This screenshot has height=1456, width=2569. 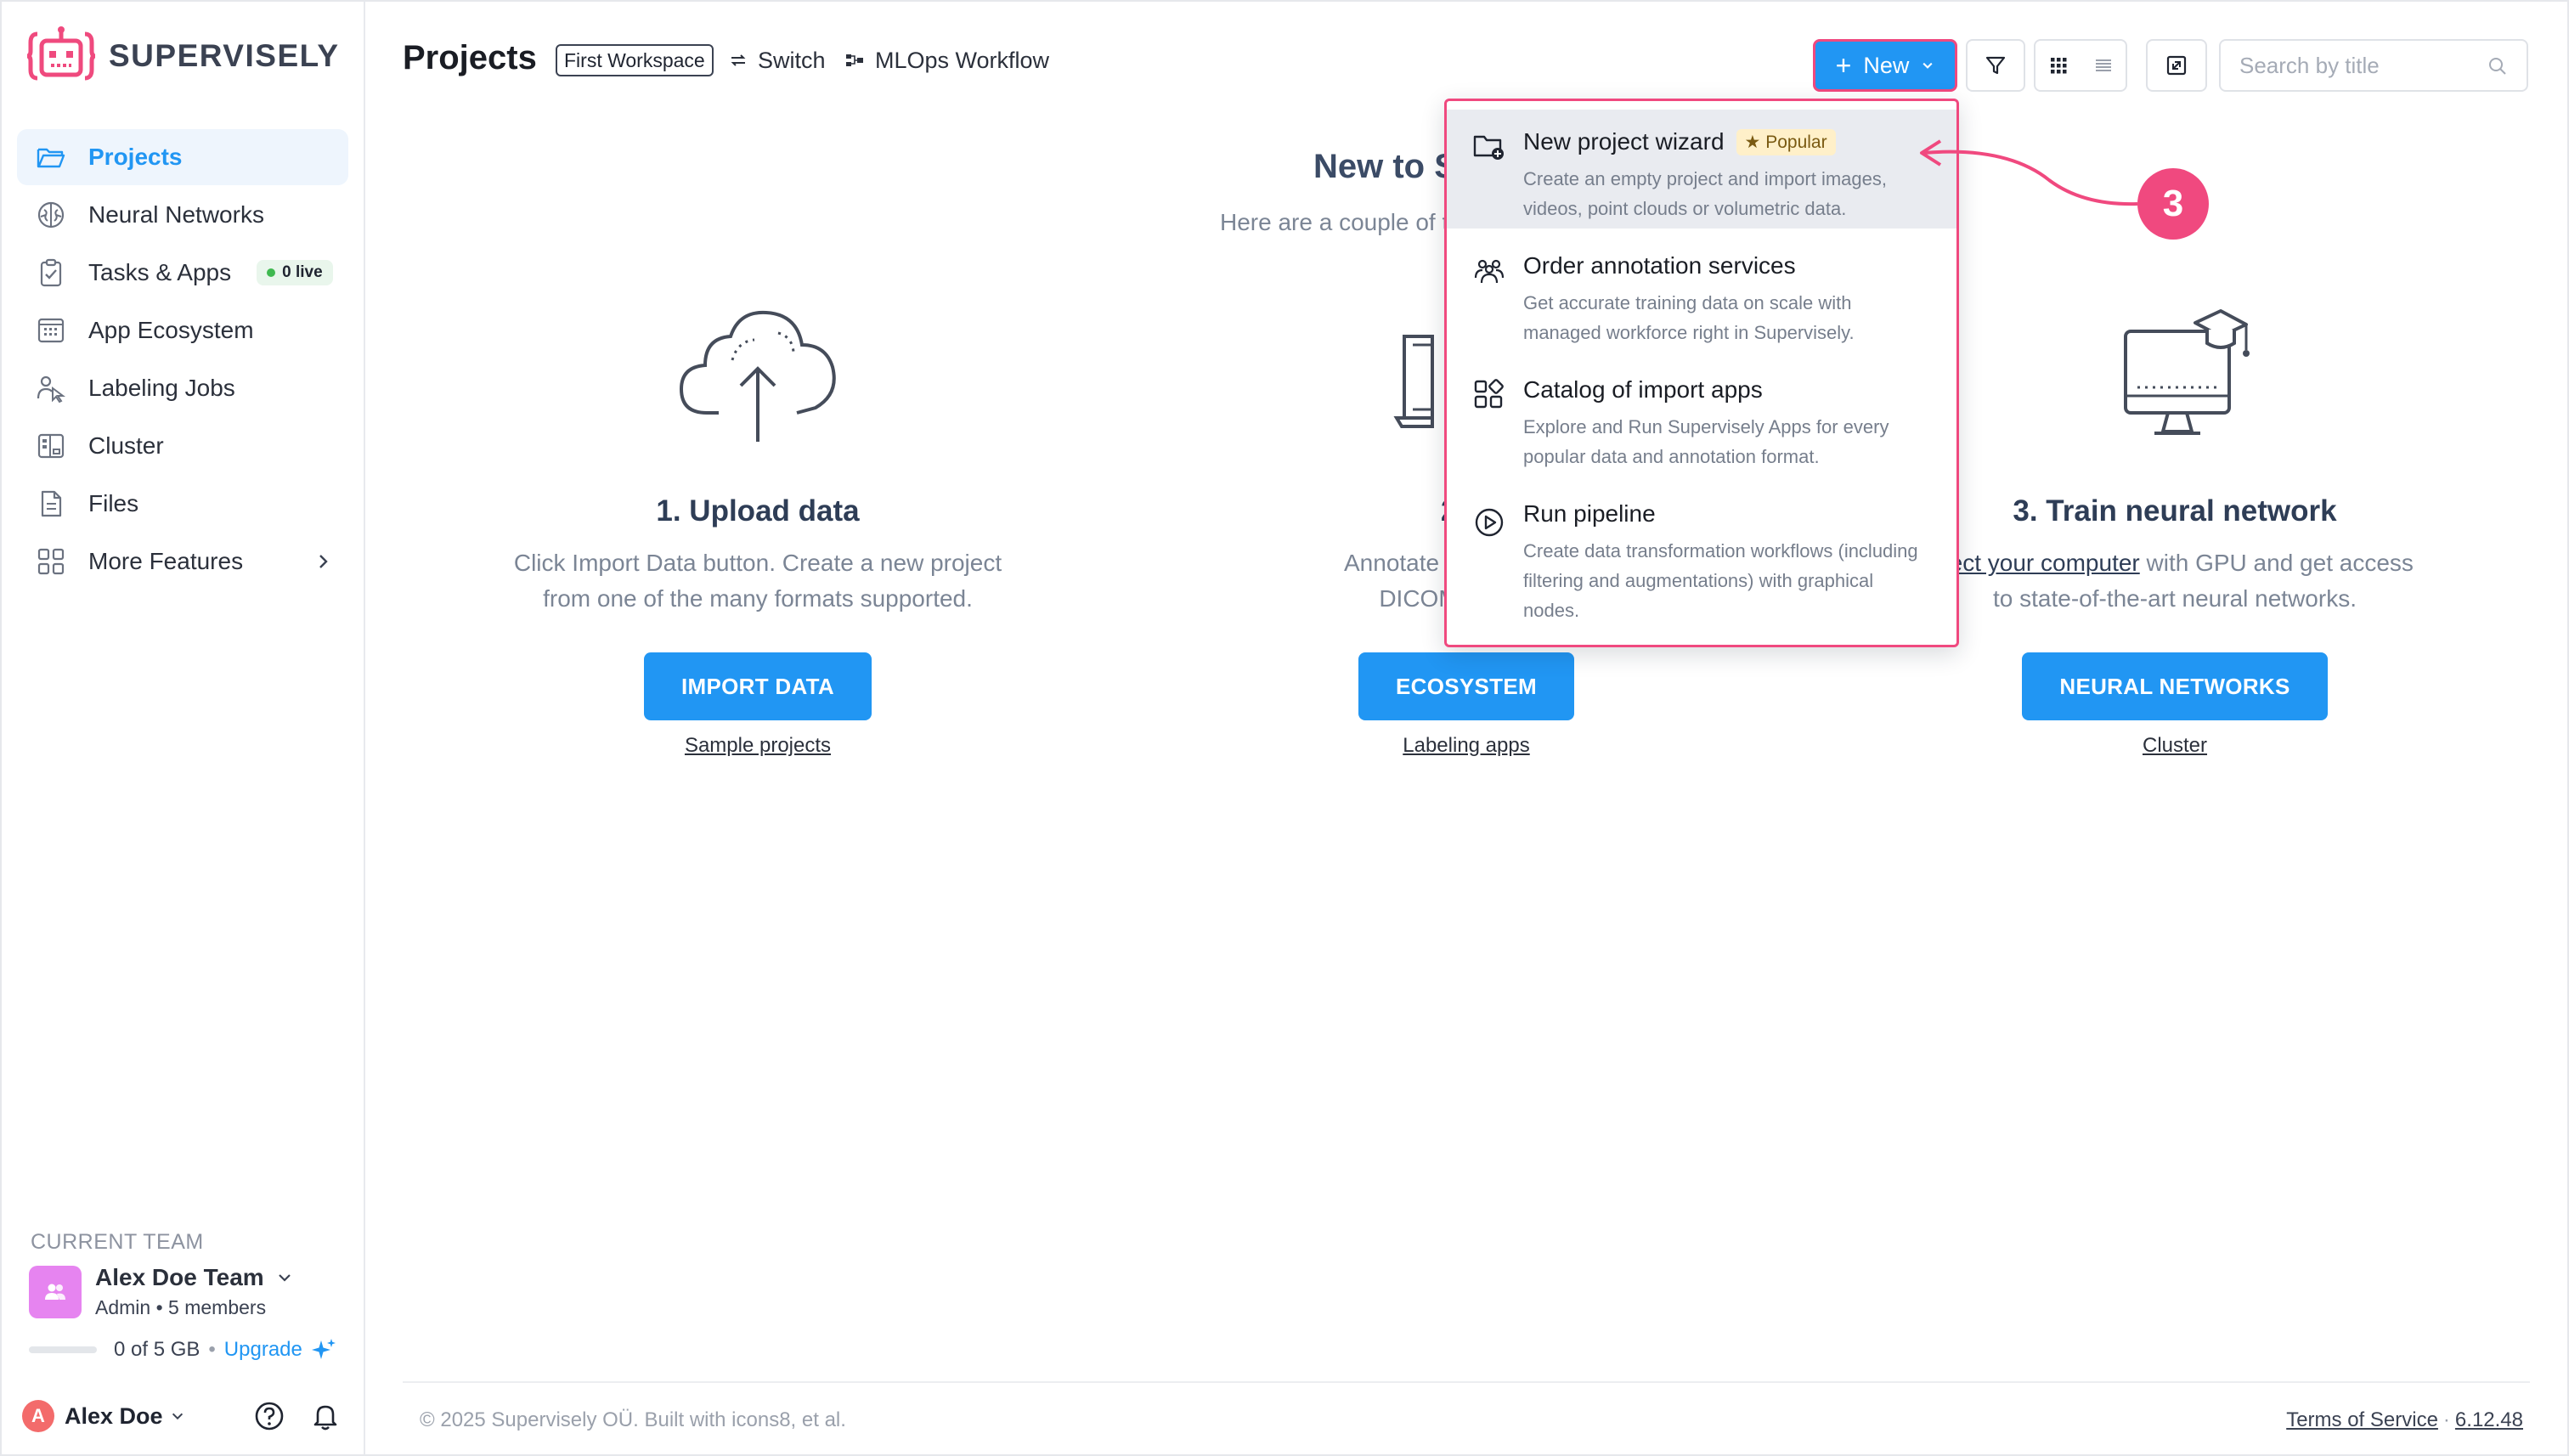 What do you see at coordinates (2173, 204) in the screenshot?
I see `step-callout-badge: 3` at bounding box center [2173, 204].